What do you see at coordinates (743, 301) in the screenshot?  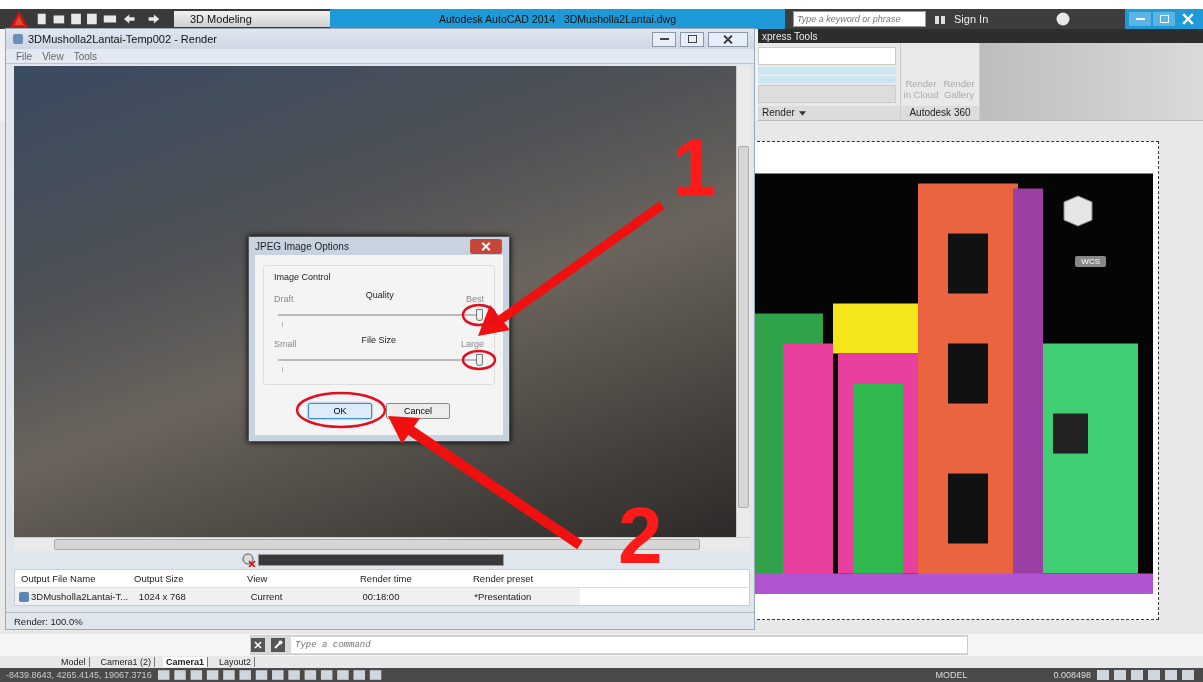 I see `vertical-scrollbar` at bounding box center [743, 301].